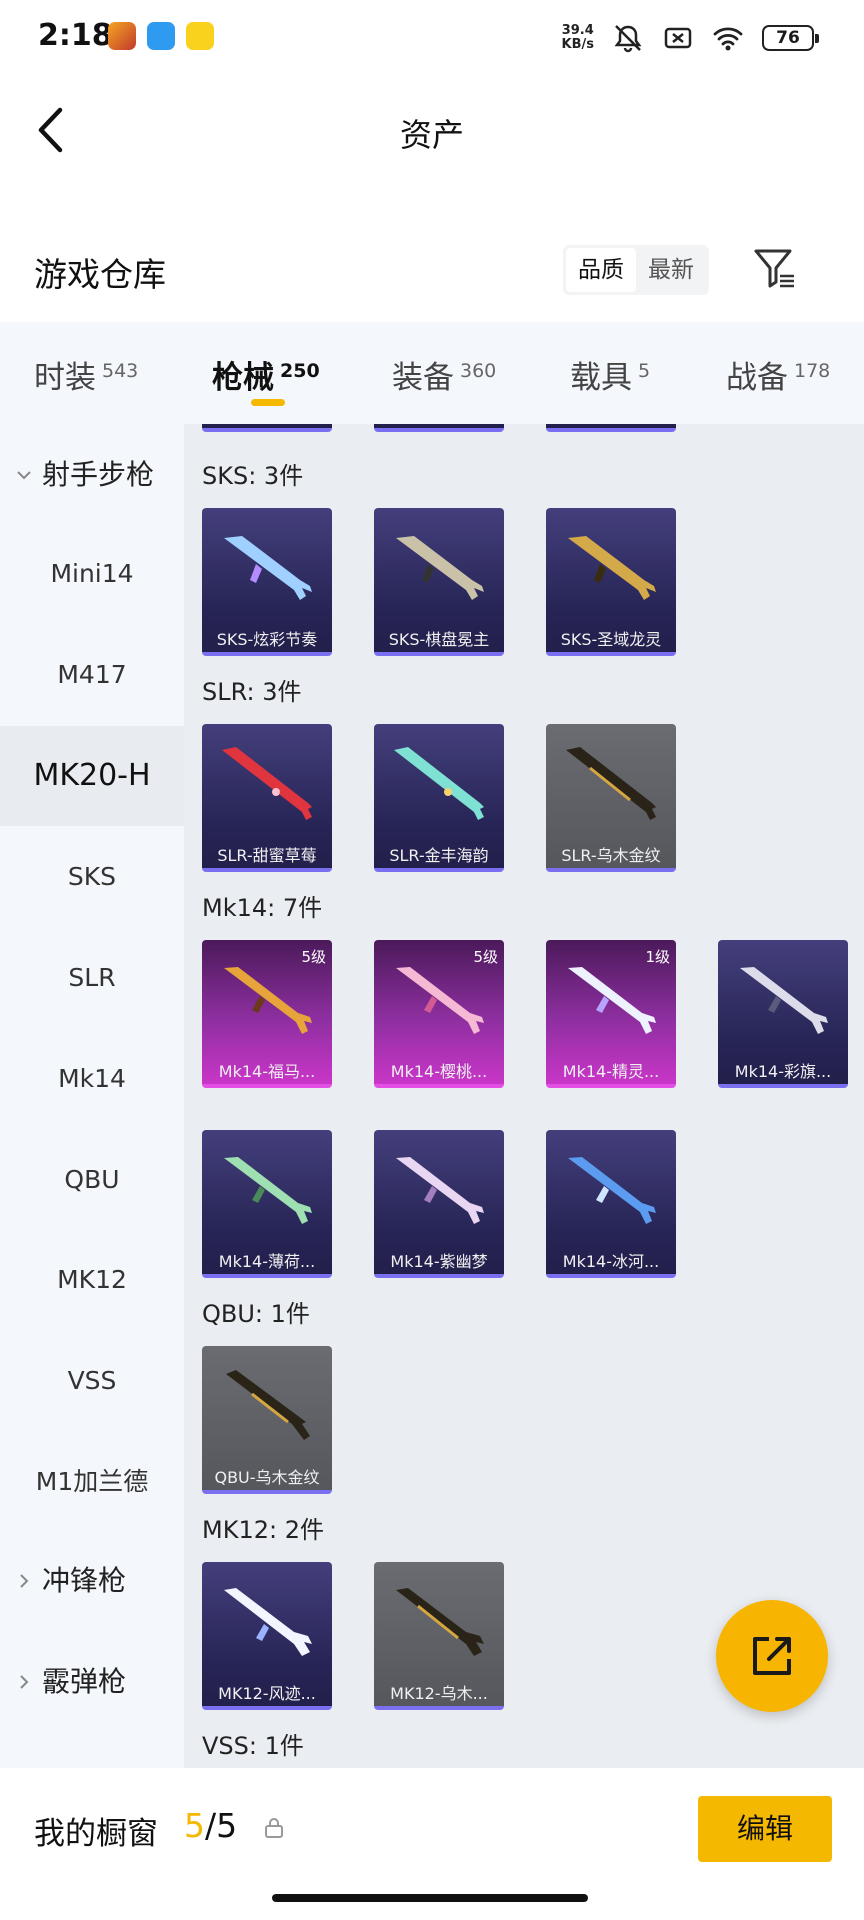 The image size is (864, 1920). I want to click on chat-app-icon, so click(161, 36).